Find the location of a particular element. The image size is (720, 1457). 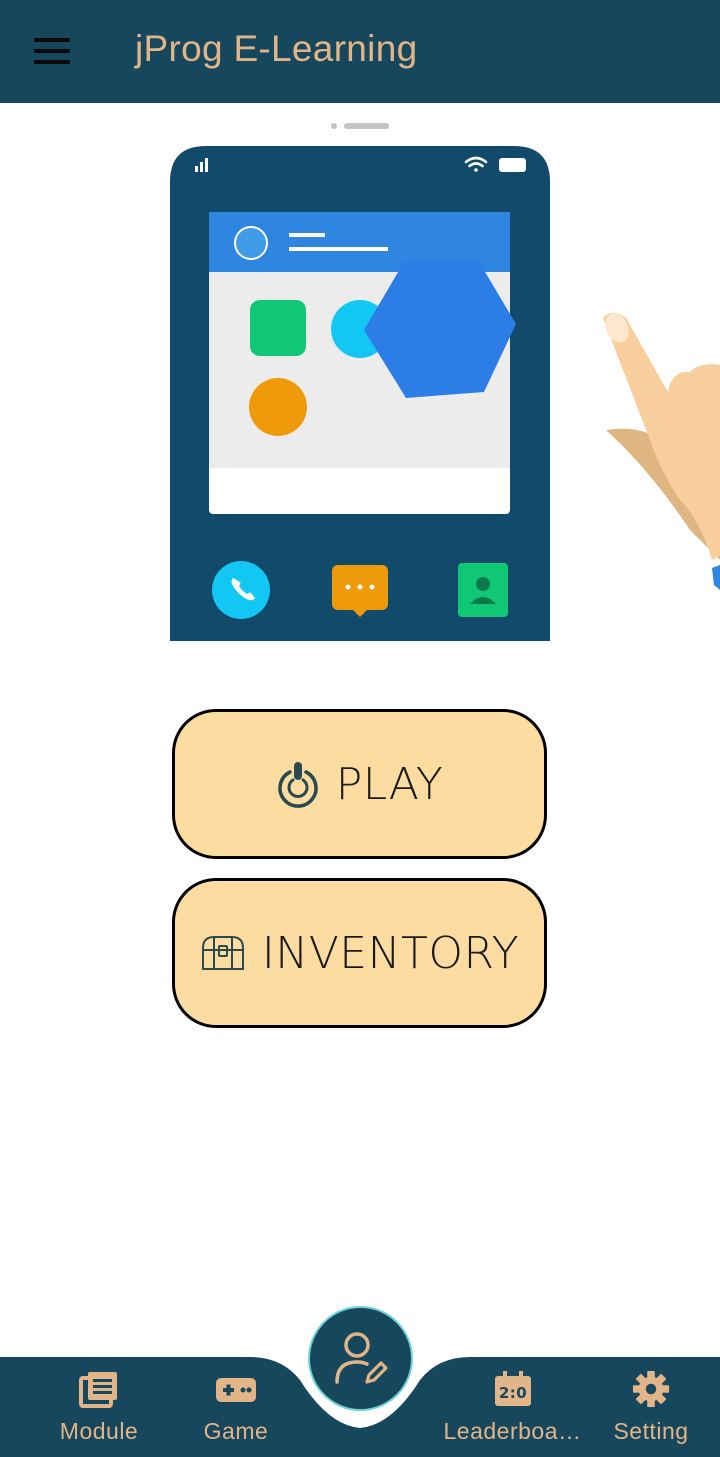

module-list-icon is located at coordinates (98, 1390).